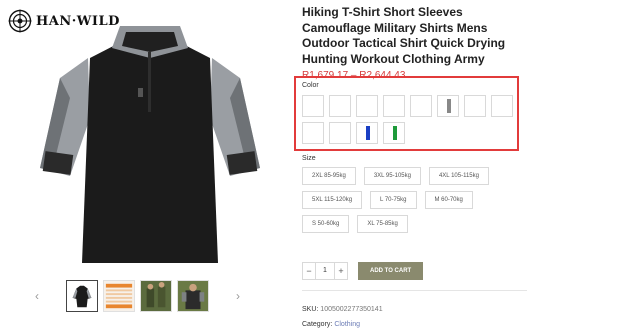 This screenshot has width=640, height=334. Describe the element at coordinates (309, 271) in the screenshot. I see `qty-decrease-button: −` at that location.